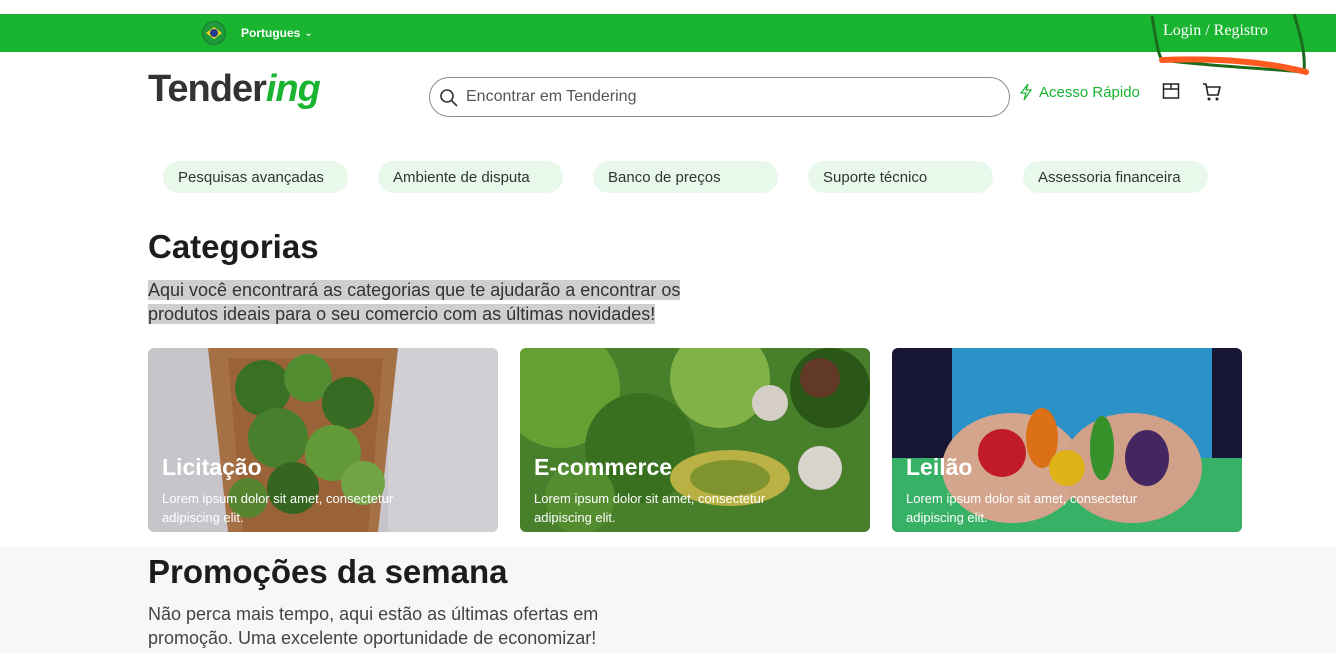 This screenshot has height=653, width=1336. I want to click on brazil-flag-icon, so click(214, 33).